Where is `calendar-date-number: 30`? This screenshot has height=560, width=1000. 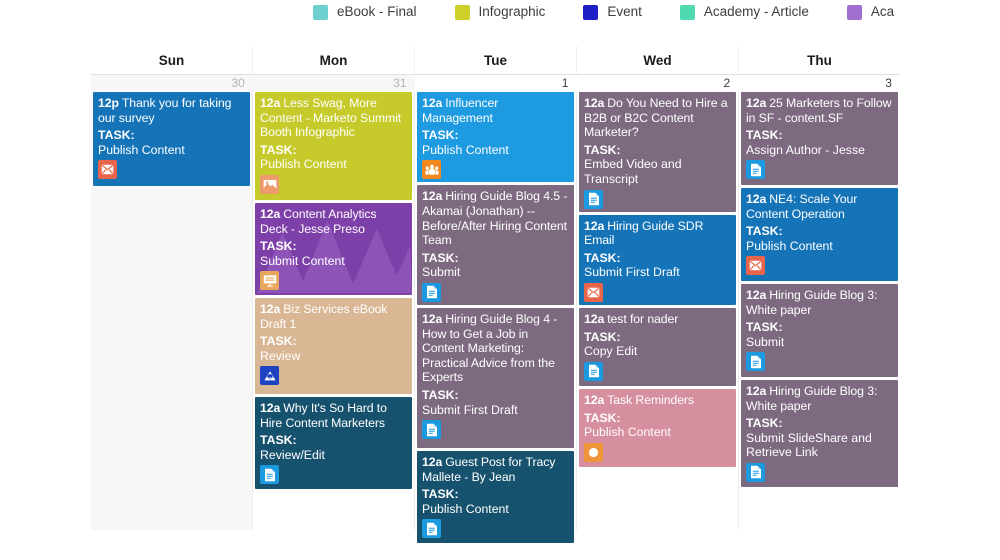 calendar-date-number: 30 is located at coordinates (172, 83).